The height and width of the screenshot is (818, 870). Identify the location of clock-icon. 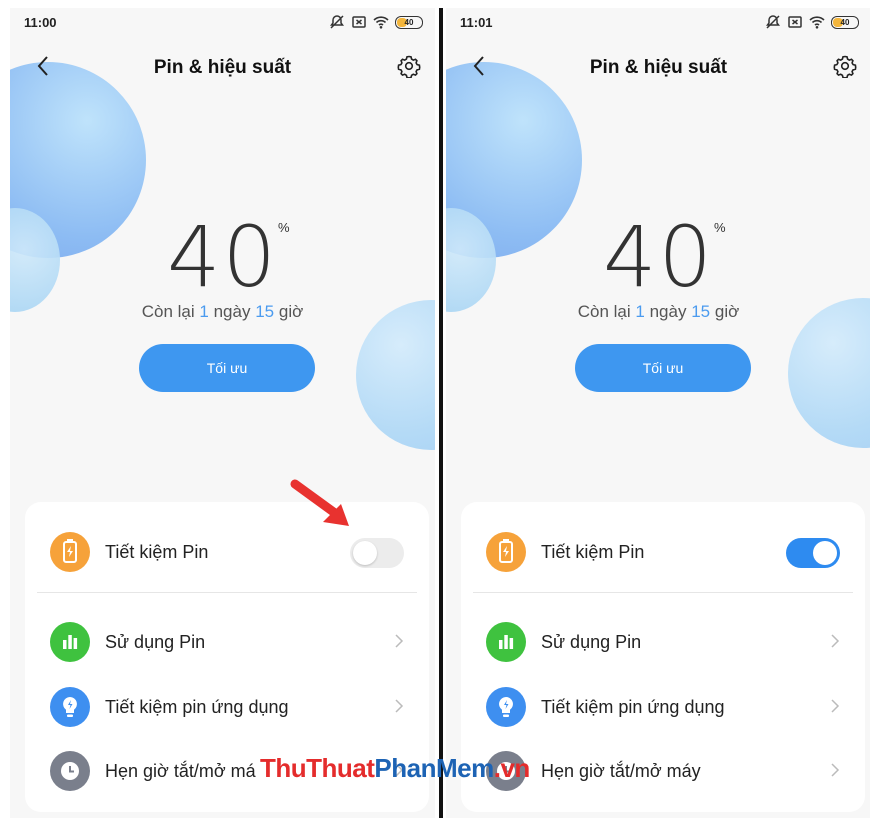
(70, 771).